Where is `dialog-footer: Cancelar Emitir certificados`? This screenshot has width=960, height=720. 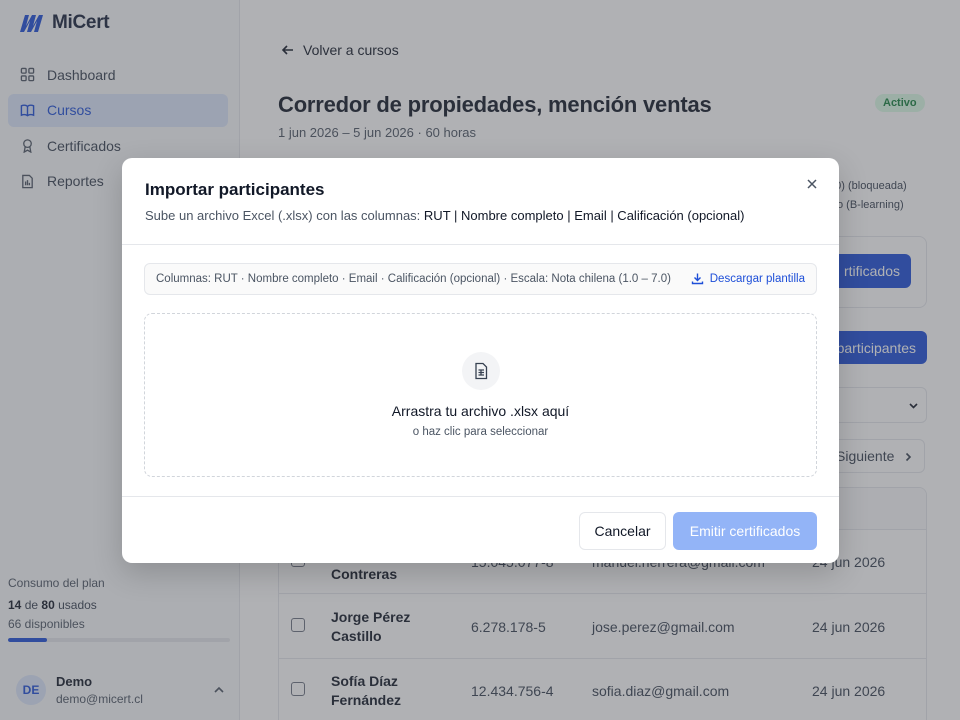
dialog-footer: Cancelar Emitir certificados is located at coordinates (480, 529).